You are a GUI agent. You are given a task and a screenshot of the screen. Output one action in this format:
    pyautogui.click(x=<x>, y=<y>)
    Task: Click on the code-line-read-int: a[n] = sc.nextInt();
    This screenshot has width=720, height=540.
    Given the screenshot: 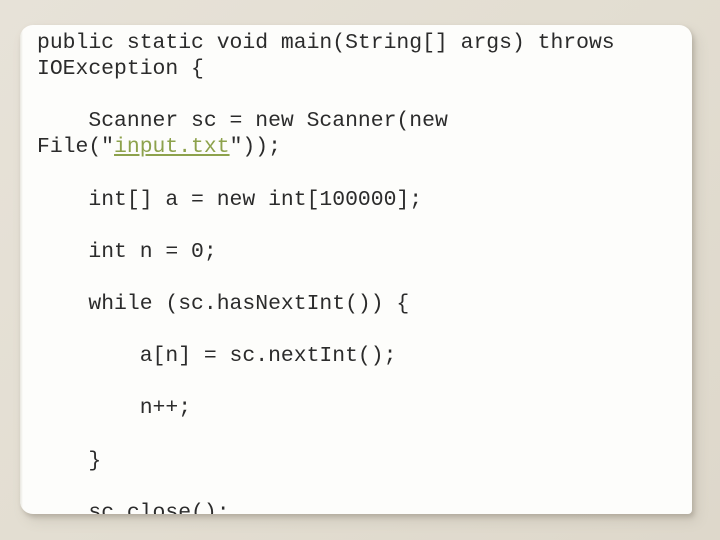 What is the action you would take?
    pyautogui.click(x=359, y=356)
    